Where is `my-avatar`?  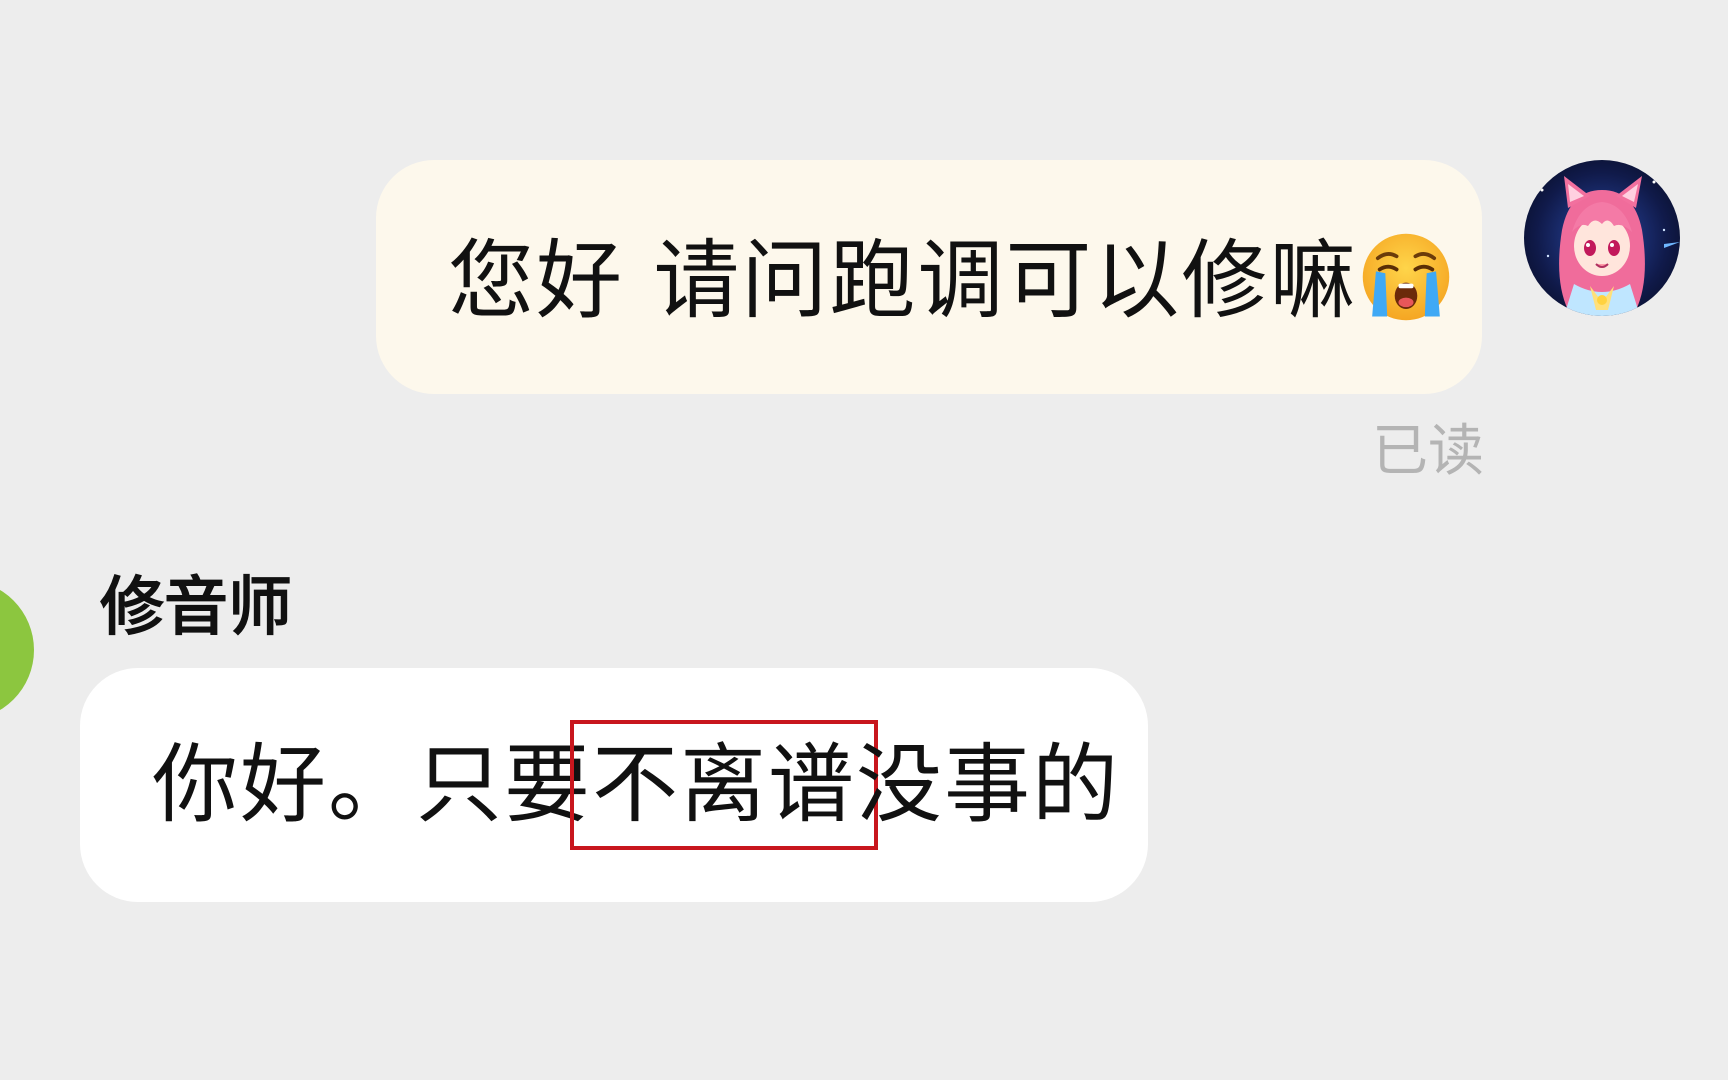
my-avatar is located at coordinates (1602, 238).